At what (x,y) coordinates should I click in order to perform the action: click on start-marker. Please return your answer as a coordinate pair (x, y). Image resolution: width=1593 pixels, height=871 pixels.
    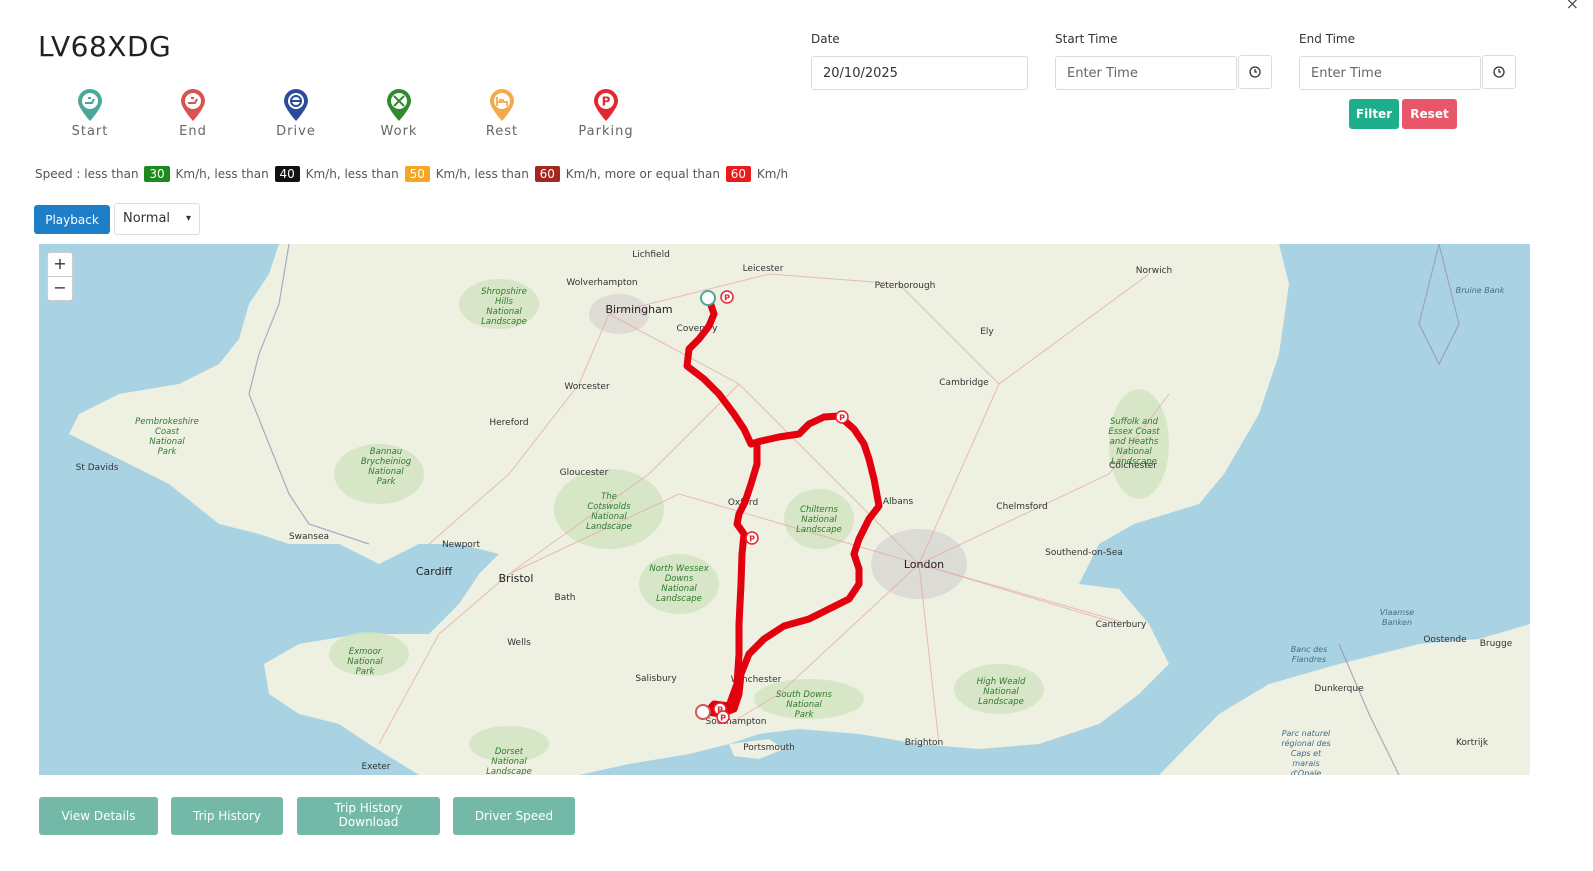
    Looking at the image, I should click on (708, 298).